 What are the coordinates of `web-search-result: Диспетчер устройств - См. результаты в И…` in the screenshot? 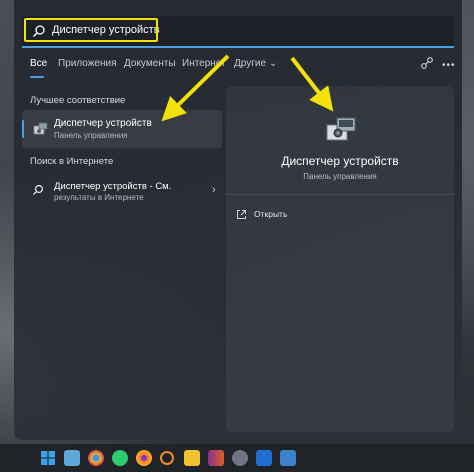 It's located at (122, 193).